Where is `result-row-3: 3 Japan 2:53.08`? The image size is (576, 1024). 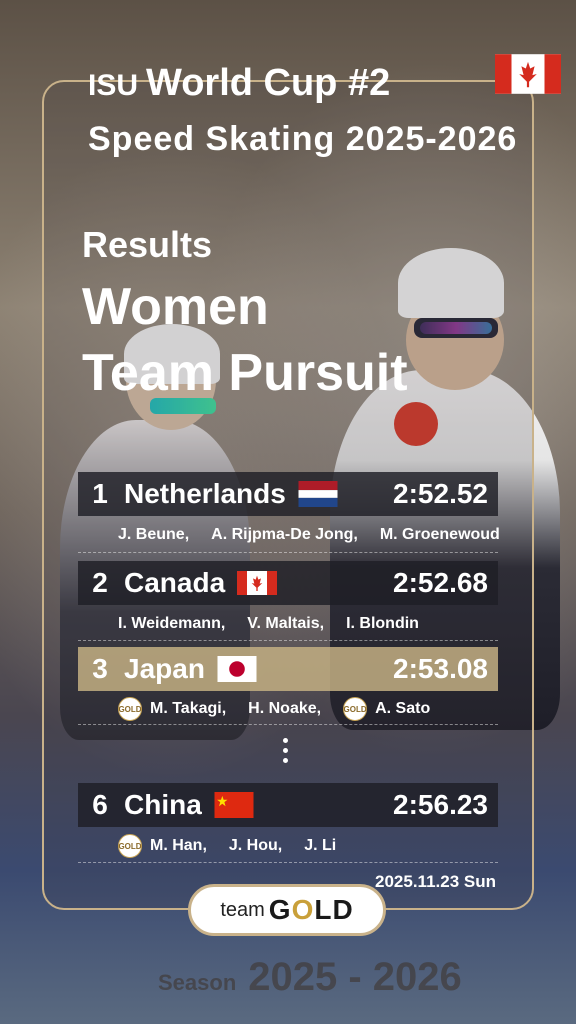 result-row-3: 3 Japan 2:53.08 is located at coordinates (288, 669).